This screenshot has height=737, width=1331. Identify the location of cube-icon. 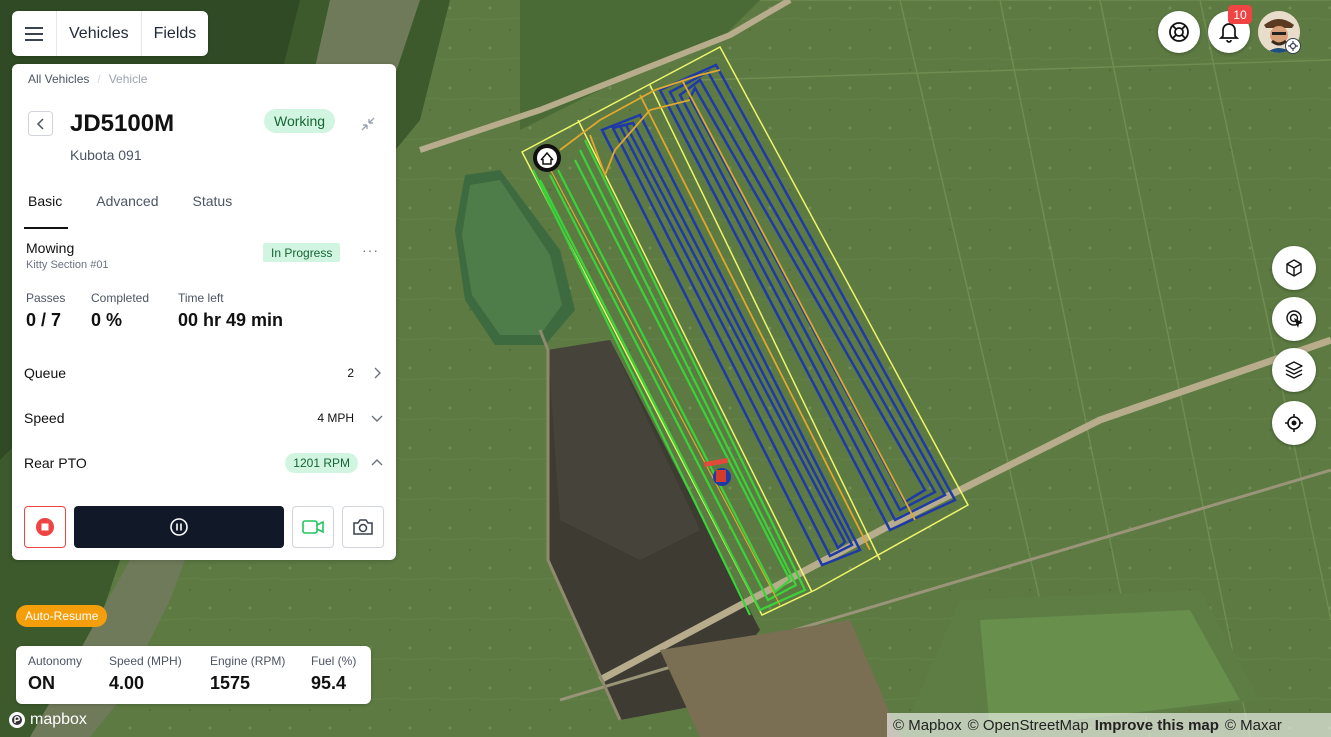
(1294, 268).